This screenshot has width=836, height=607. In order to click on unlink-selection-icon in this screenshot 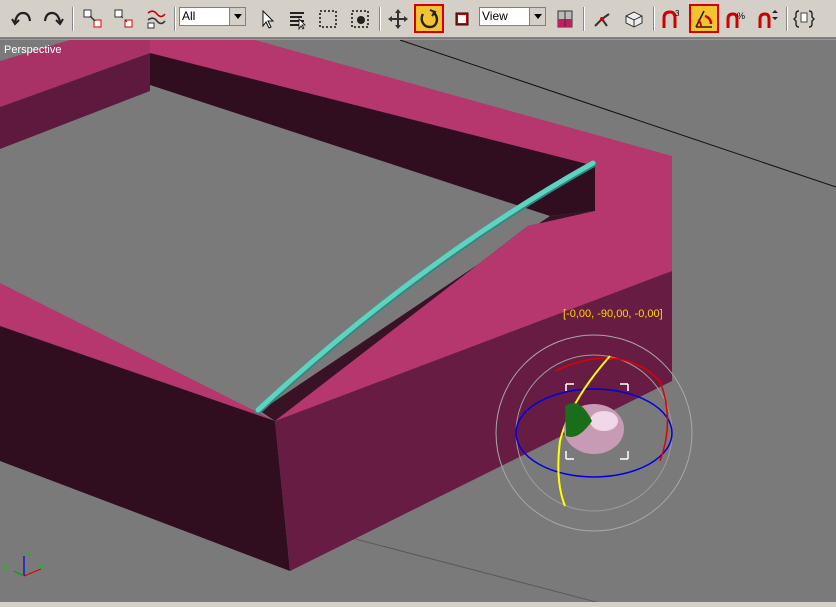, I will do `click(124, 18)`.